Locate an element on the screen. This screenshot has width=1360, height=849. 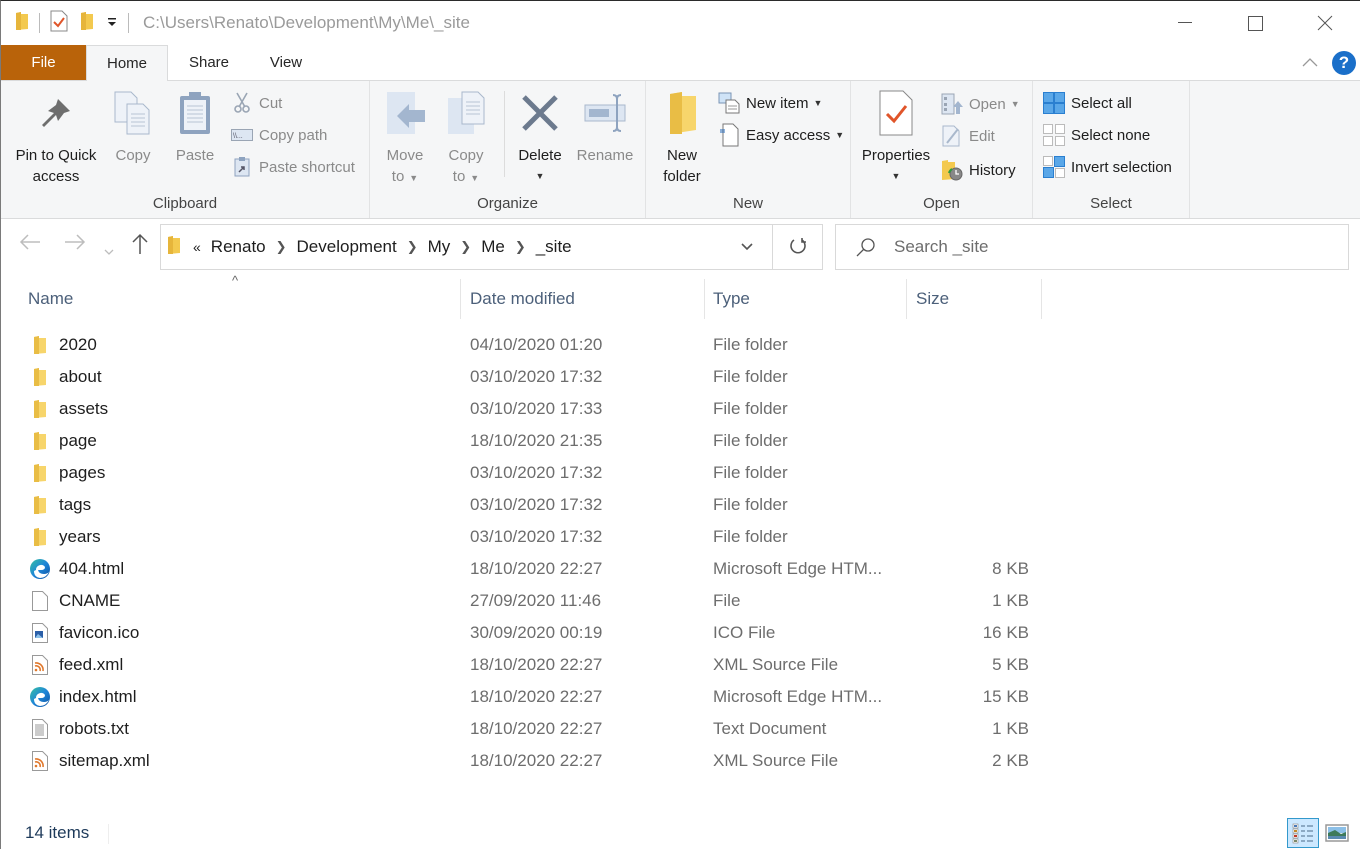
close-button is located at coordinates (1325, 23).